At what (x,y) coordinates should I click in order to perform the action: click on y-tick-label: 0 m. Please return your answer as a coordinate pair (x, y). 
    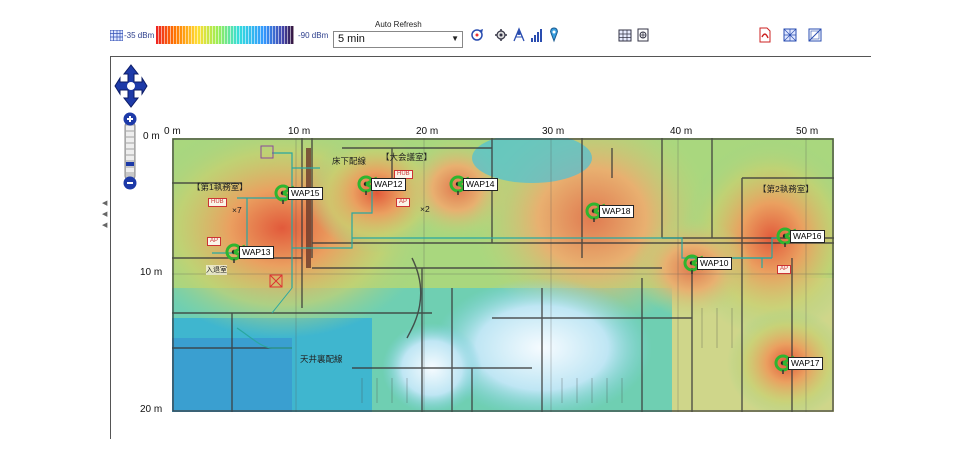
    Looking at the image, I should click on (151, 136).